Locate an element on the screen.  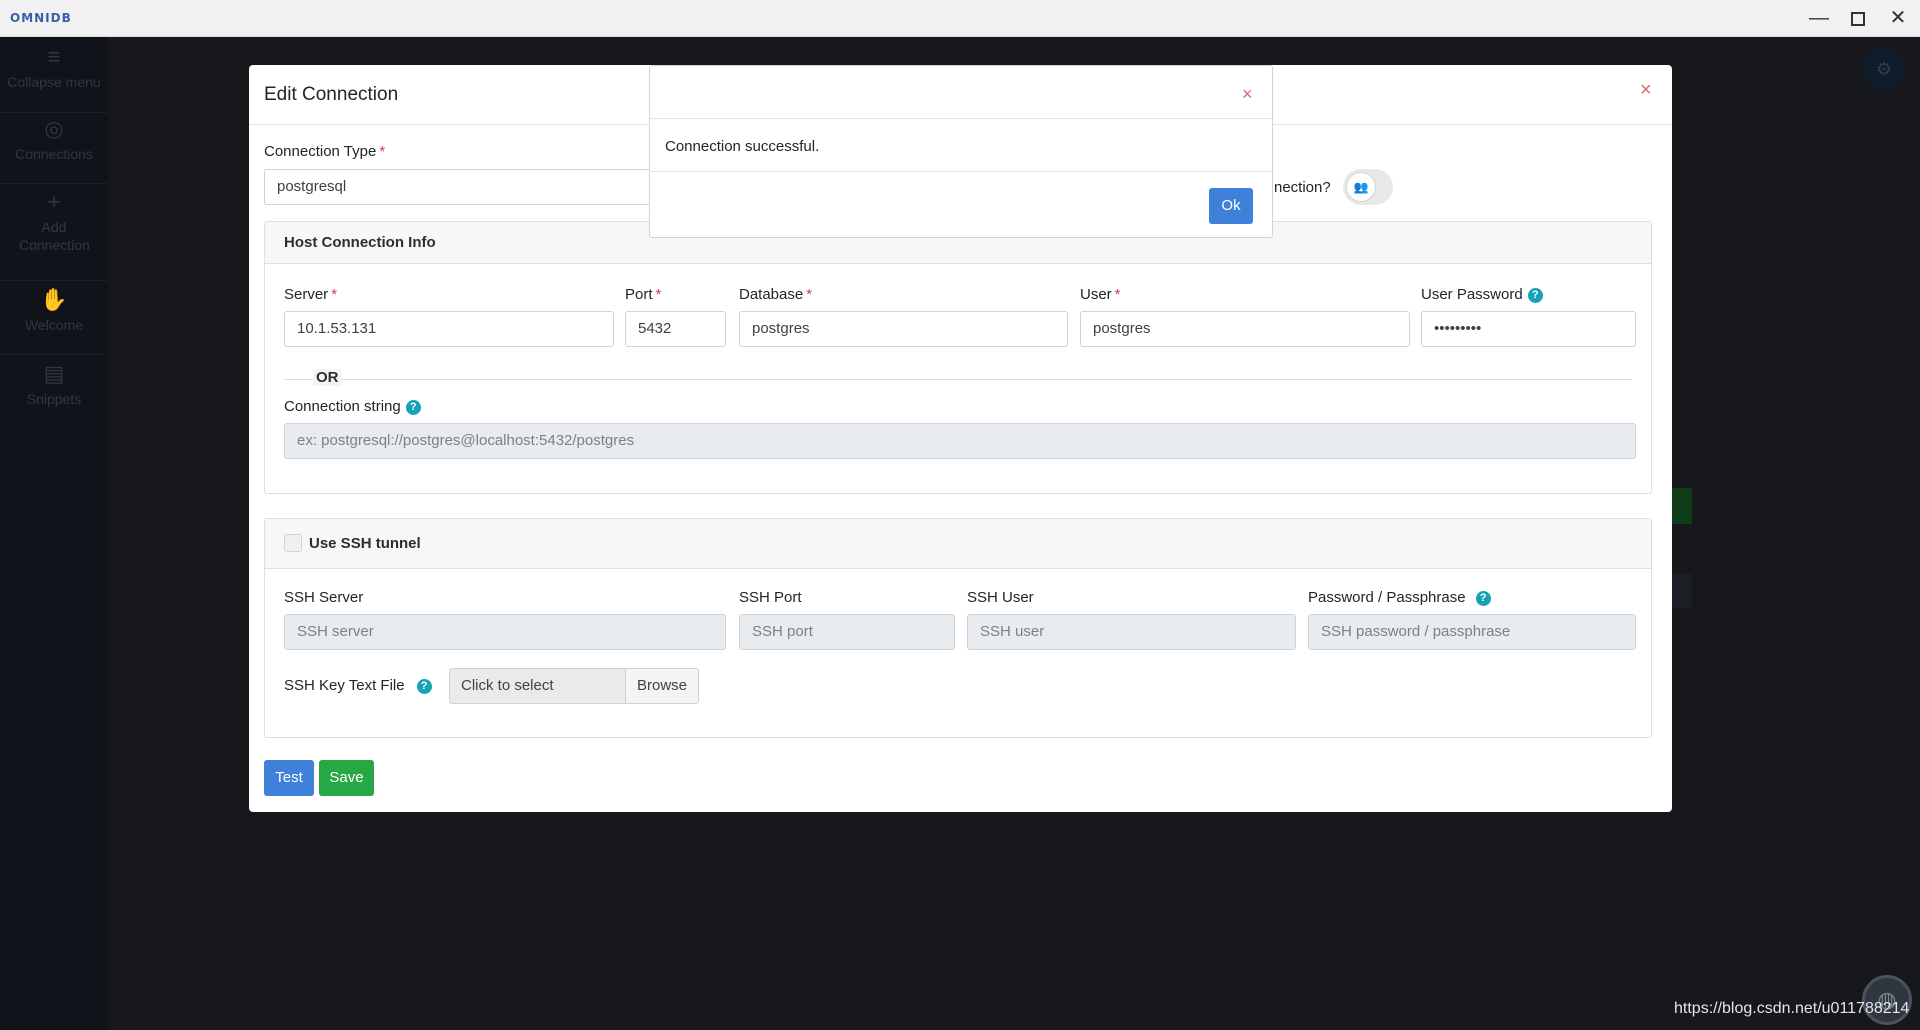
alert-message: Connection successful. is located at coordinates (742, 146).